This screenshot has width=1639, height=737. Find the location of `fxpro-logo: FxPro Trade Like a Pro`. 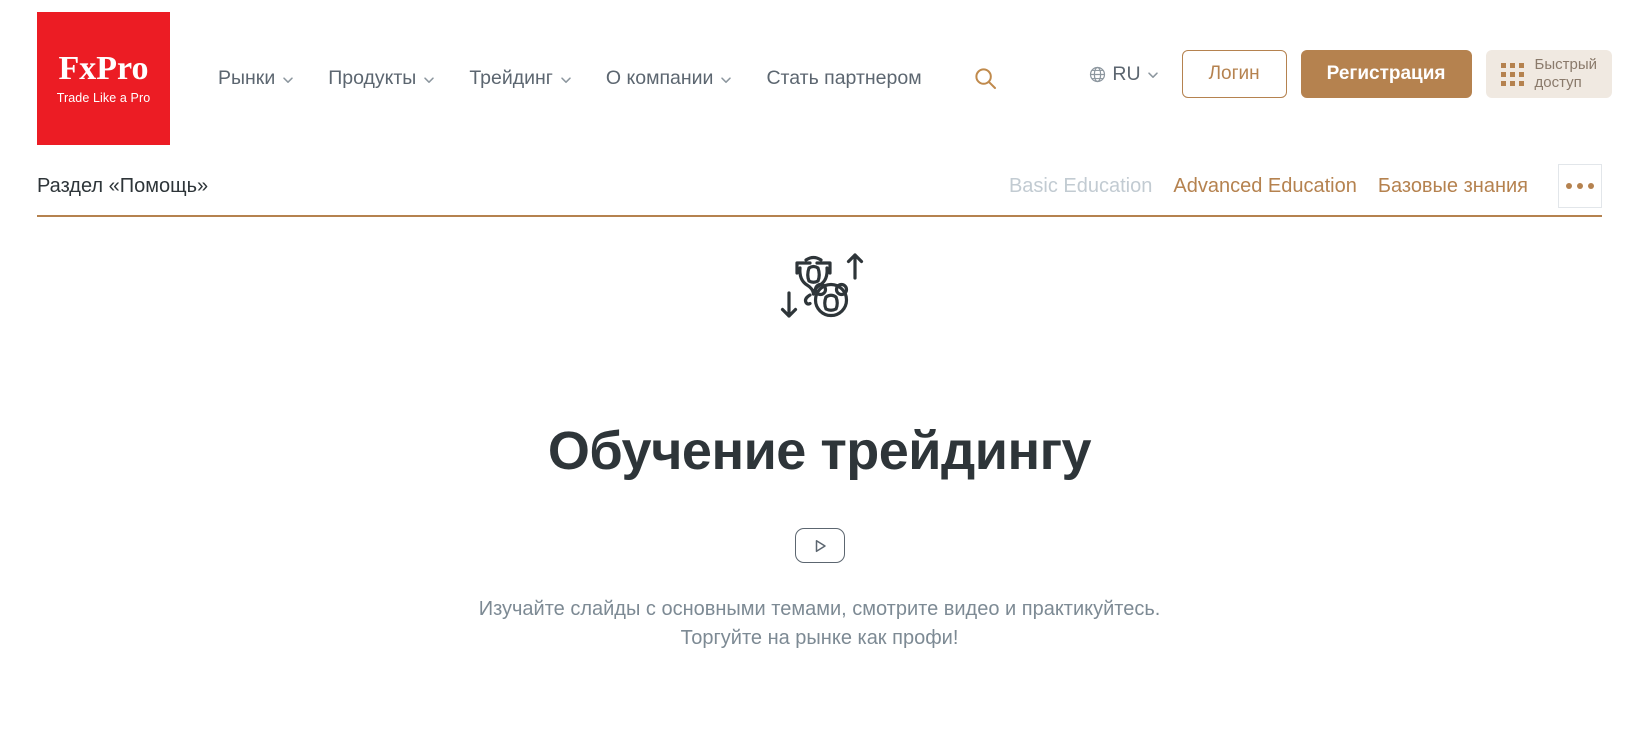

fxpro-logo: FxPro Trade Like a Pro is located at coordinates (103, 78).